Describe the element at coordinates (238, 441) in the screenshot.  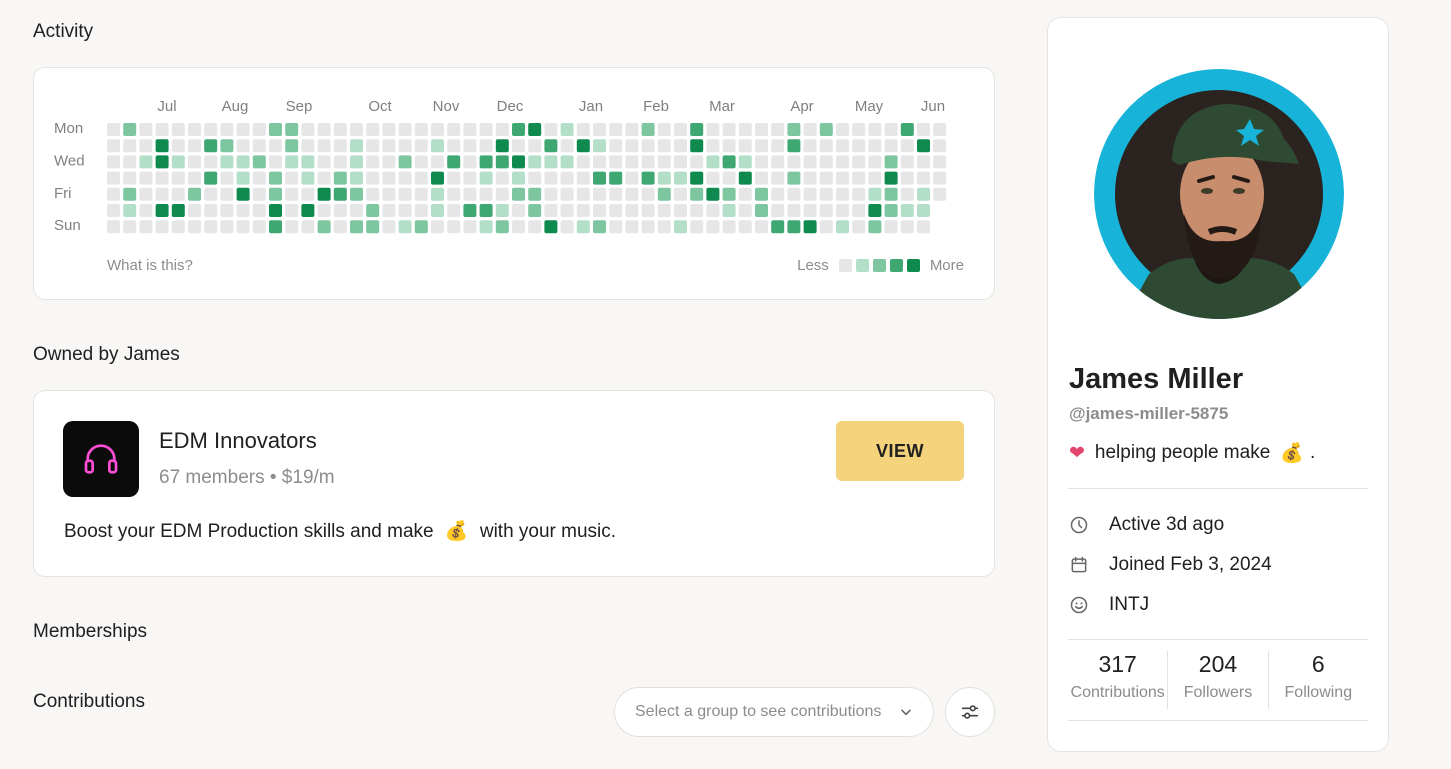
I see `group-name: EDM Innovators` at that location.